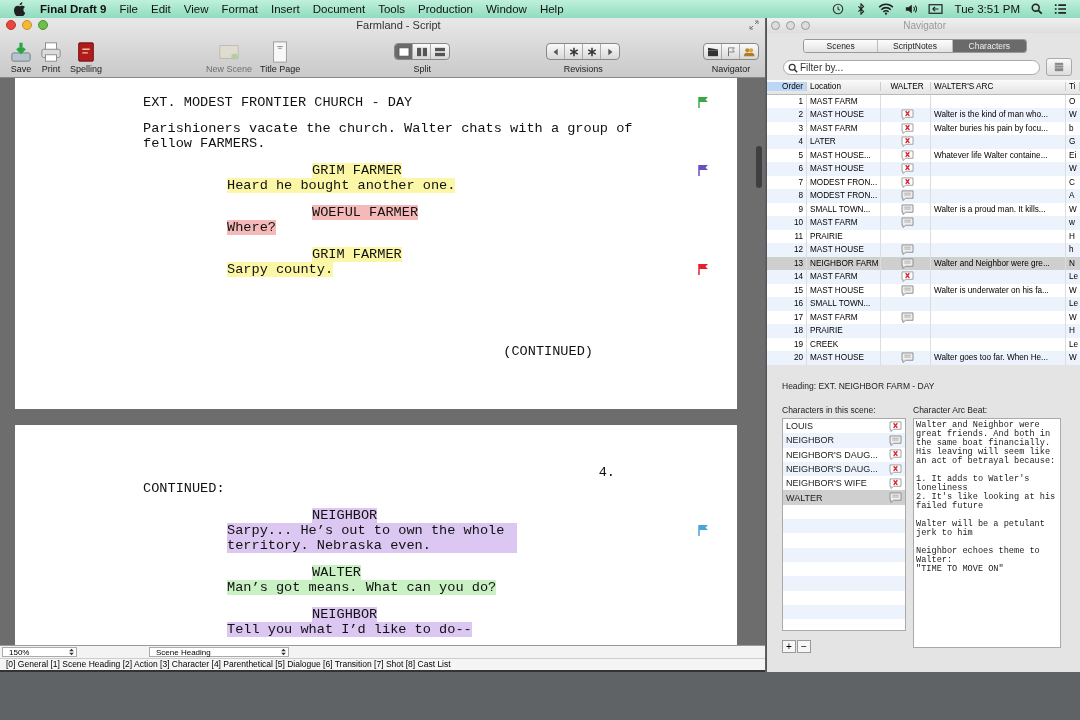 The image size is (1080, 720). What do you see at coordinates (923, 250) in the screenshot?
I see `table-row: 12 MAST HOUSE h` at bounding box center [923, 250].